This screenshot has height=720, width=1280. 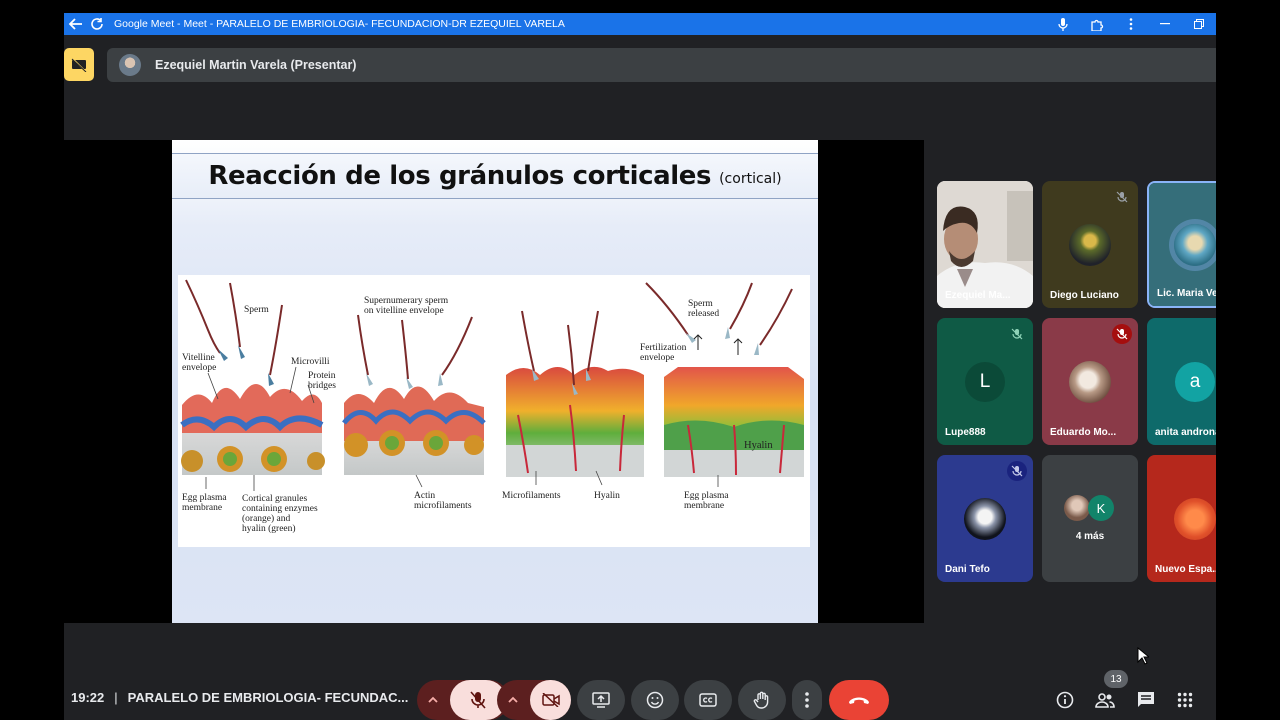 I want to click on present-off-icon, so click(x=79, y=64).